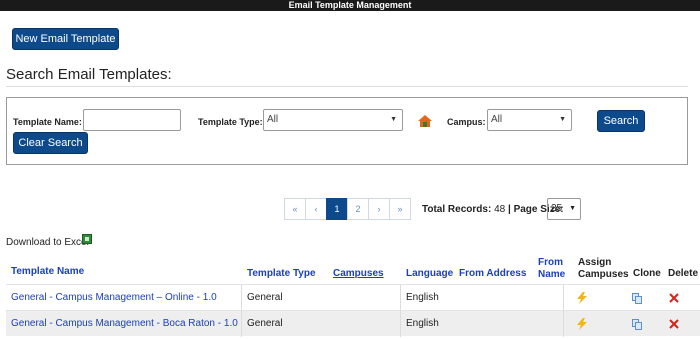 This screenshot has width=700, height=339. Describe the element at coordinates (429, 273) in the screenshot. I see `header-language: Language` at that location.